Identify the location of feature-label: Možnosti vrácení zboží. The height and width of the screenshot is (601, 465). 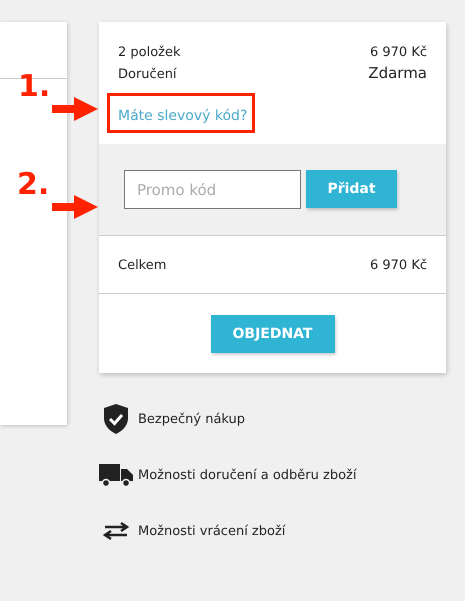
(212, 531).